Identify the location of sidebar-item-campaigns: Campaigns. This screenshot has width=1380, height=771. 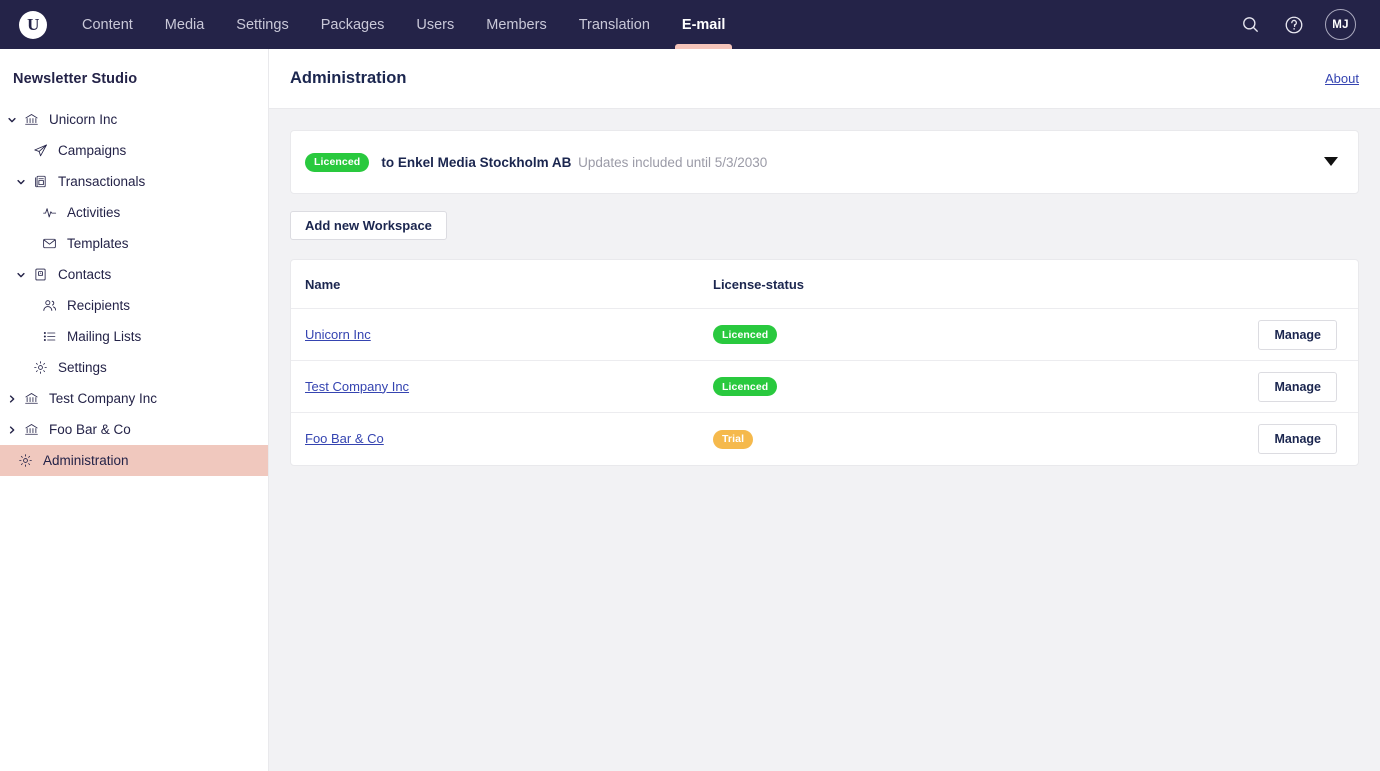
(134, 150).